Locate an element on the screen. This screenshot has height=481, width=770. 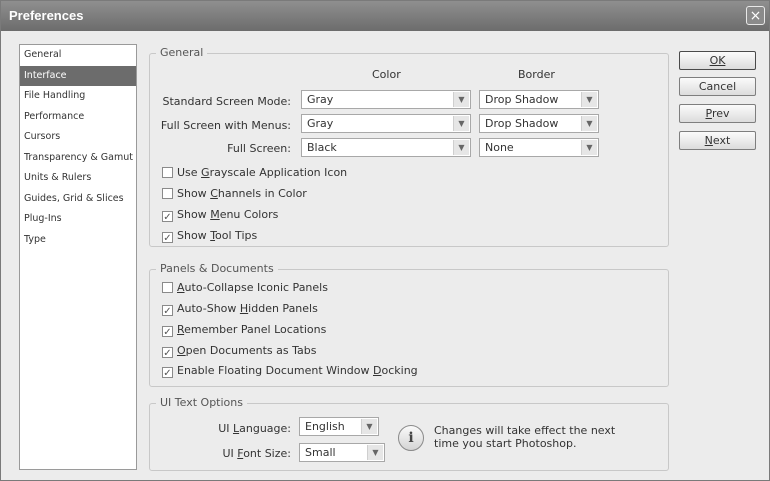
button-label: rev is located at coordinates (720, 113).